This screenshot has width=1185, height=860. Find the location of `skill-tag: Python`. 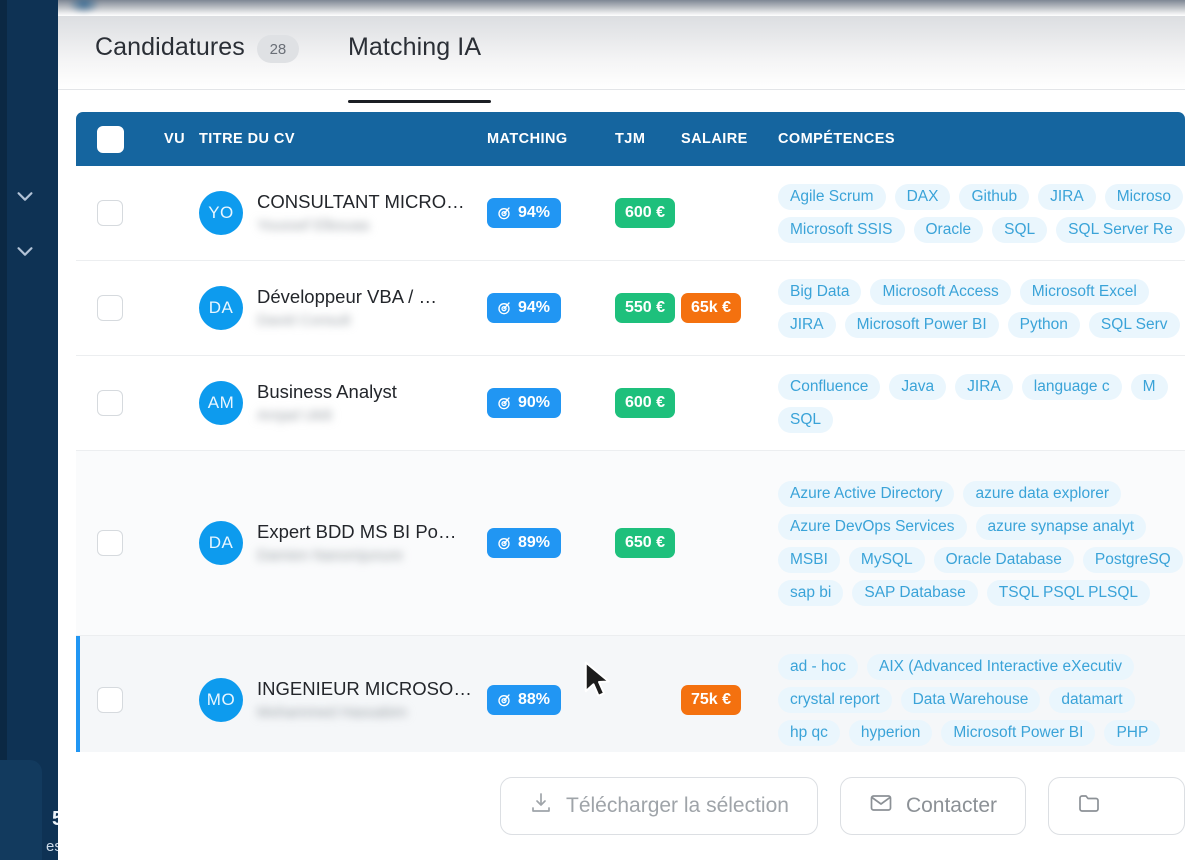

skill-tag: Python is located at coordinates (1043, 324).